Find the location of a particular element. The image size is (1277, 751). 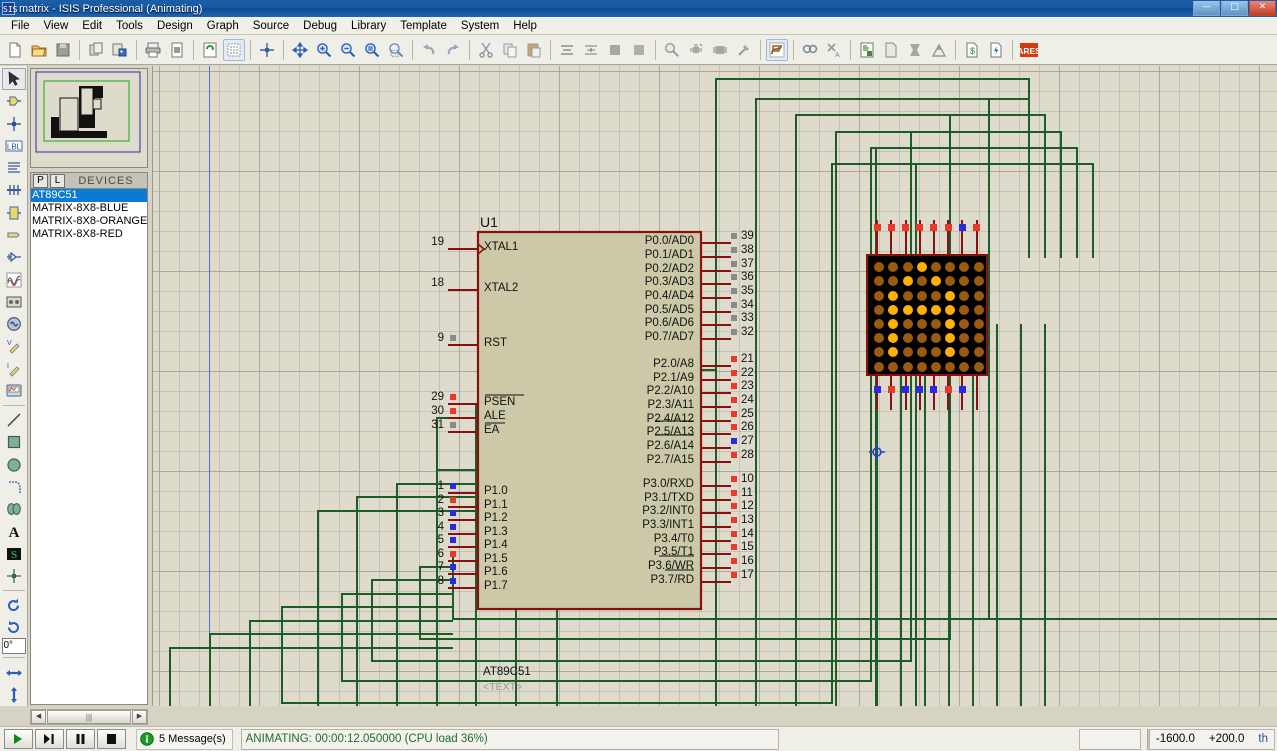

paste-icon is located at coordinates (534, 50).